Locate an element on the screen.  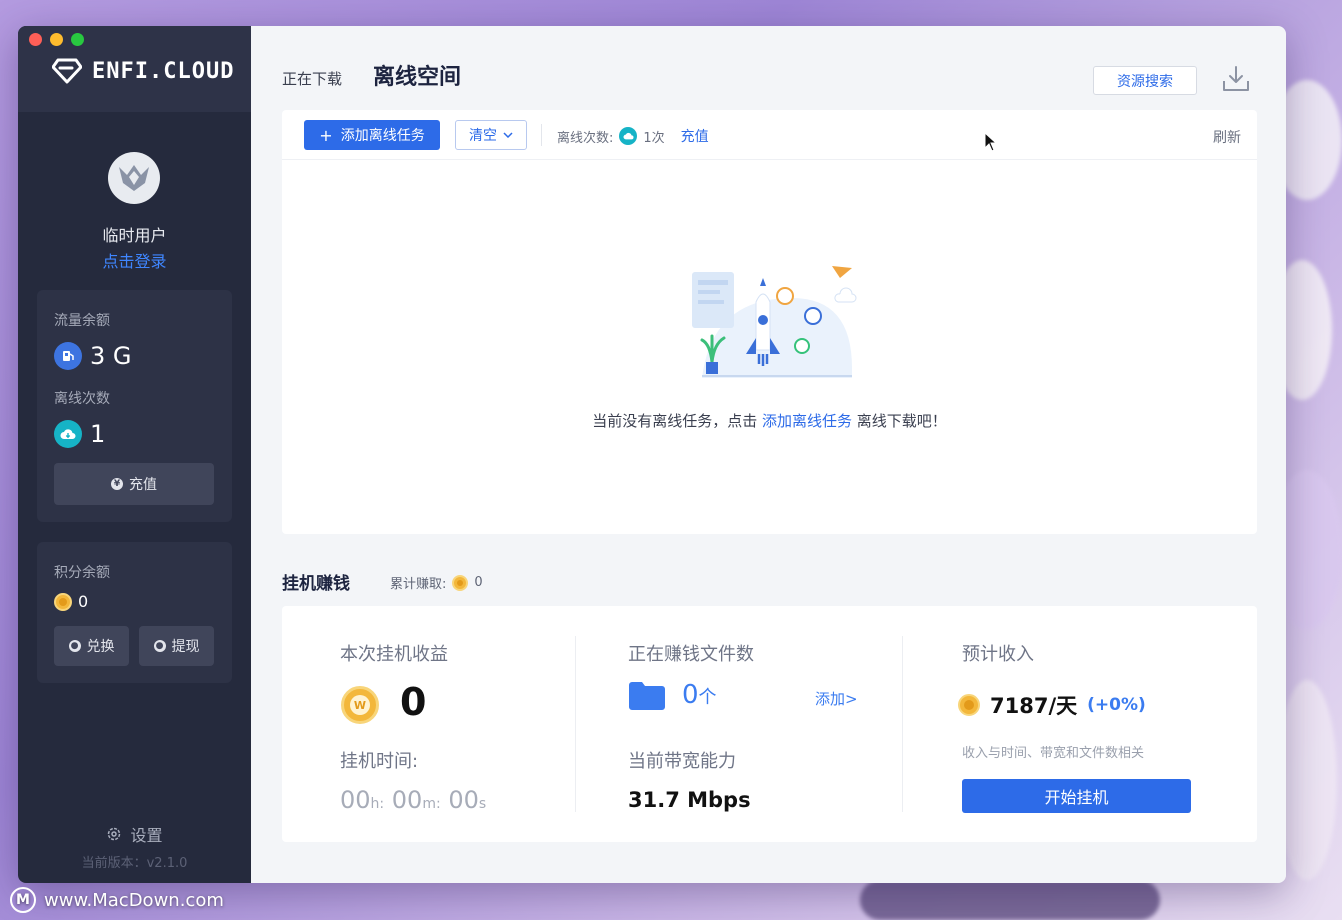
zoom-window-button is located at coordinates (77, 39).